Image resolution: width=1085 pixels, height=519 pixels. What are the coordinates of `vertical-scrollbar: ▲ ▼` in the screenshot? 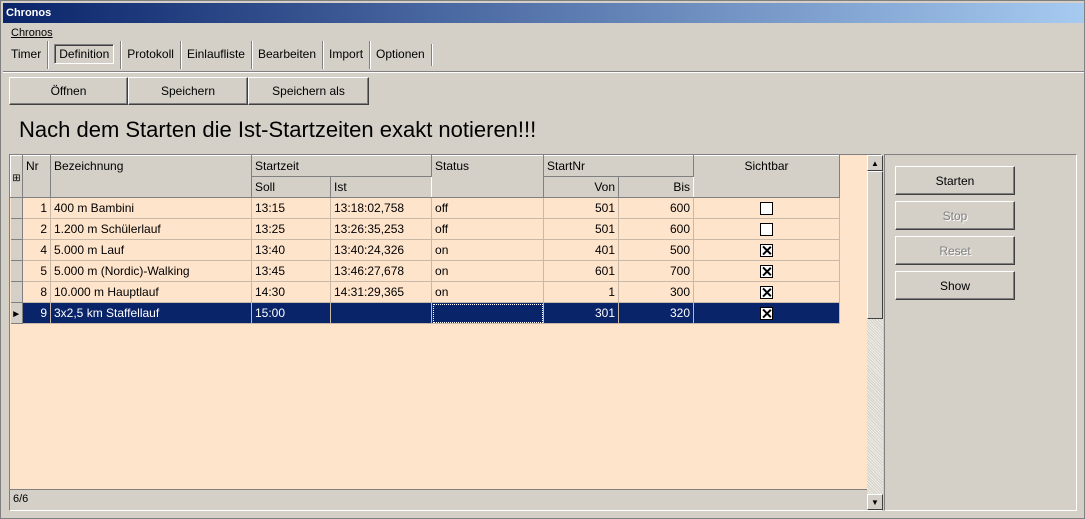 It's located at (875, 332).